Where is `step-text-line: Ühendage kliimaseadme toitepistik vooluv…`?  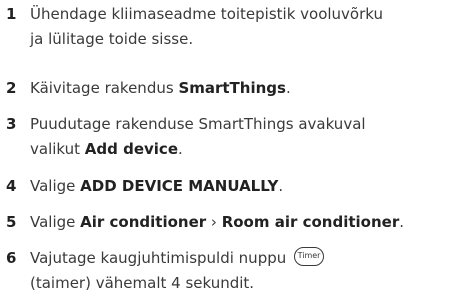
step-text-line: Ühendage kliimaseadme toitepistik vooluv… is located at coordinates (207, 14).